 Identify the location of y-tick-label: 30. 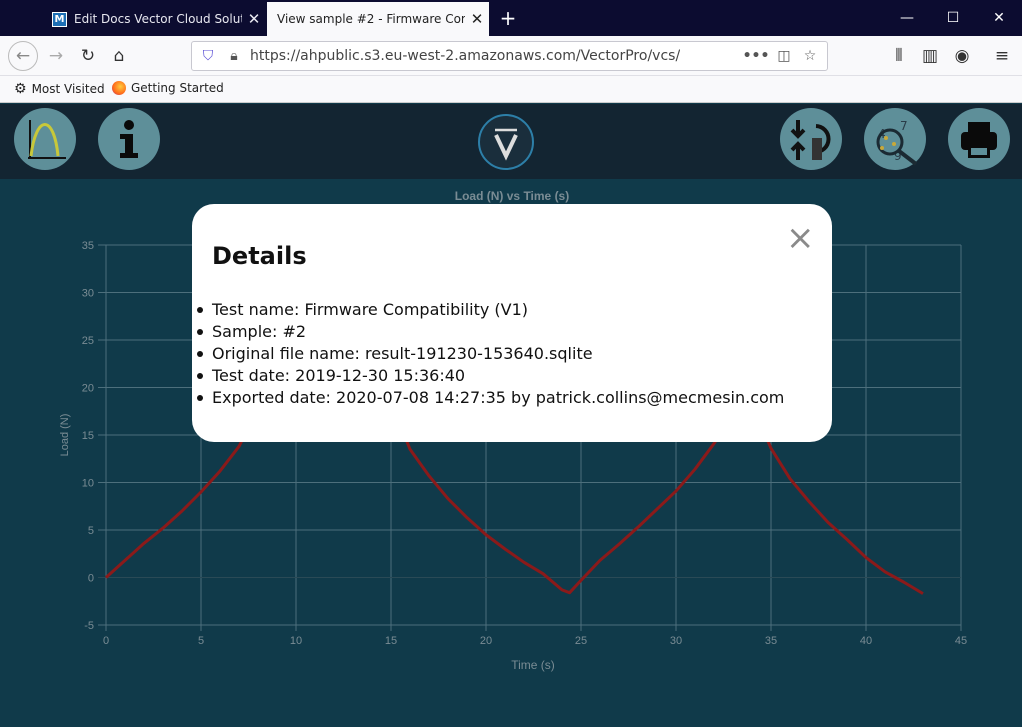
(88, 294).